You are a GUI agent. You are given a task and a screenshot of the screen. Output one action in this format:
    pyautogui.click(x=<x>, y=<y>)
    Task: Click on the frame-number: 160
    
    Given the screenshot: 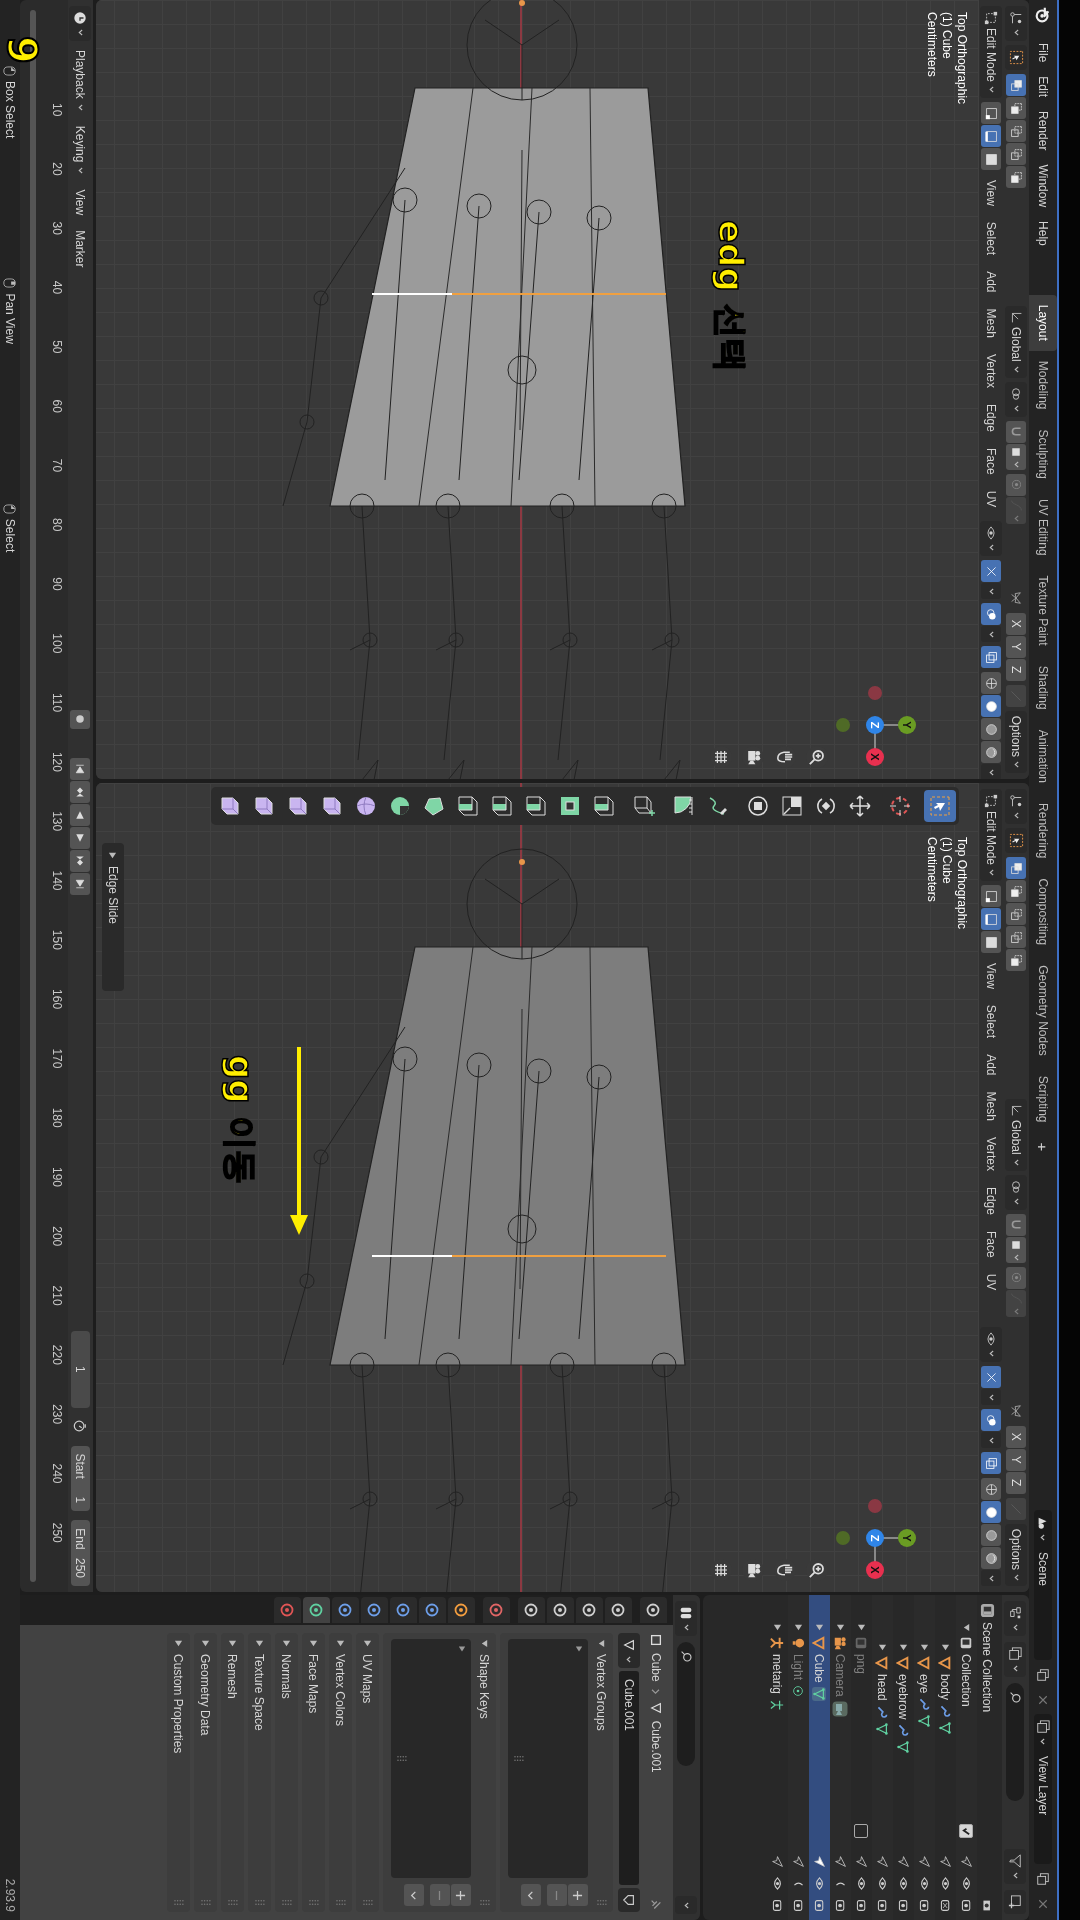 What is the action you would take?
    pyautogui.click(x=57, y=1000)
    